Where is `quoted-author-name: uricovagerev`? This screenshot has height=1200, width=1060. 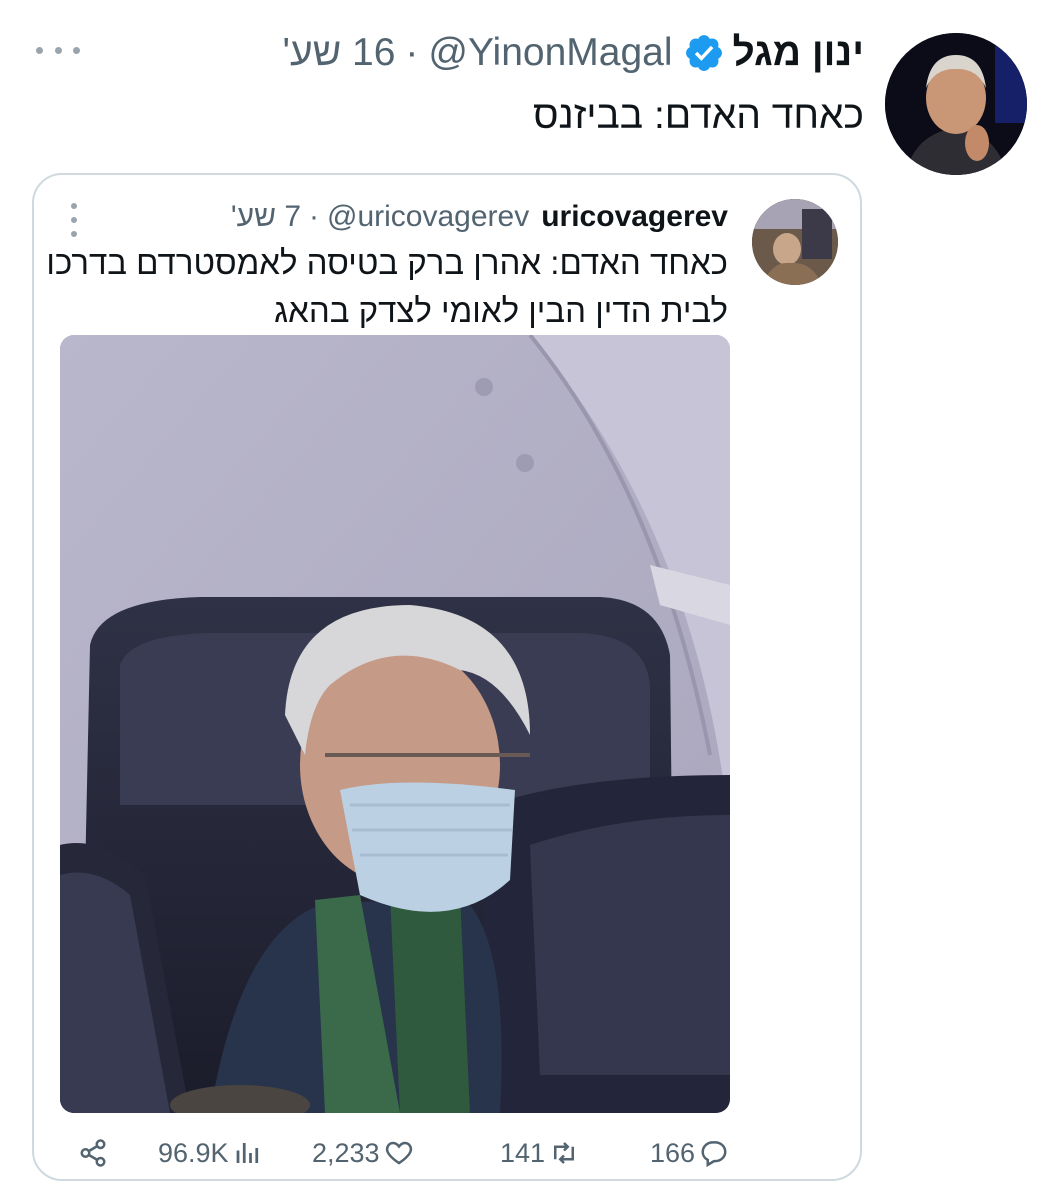 quoted-author-name: uricovagerev is located at coordinates (634, 217).